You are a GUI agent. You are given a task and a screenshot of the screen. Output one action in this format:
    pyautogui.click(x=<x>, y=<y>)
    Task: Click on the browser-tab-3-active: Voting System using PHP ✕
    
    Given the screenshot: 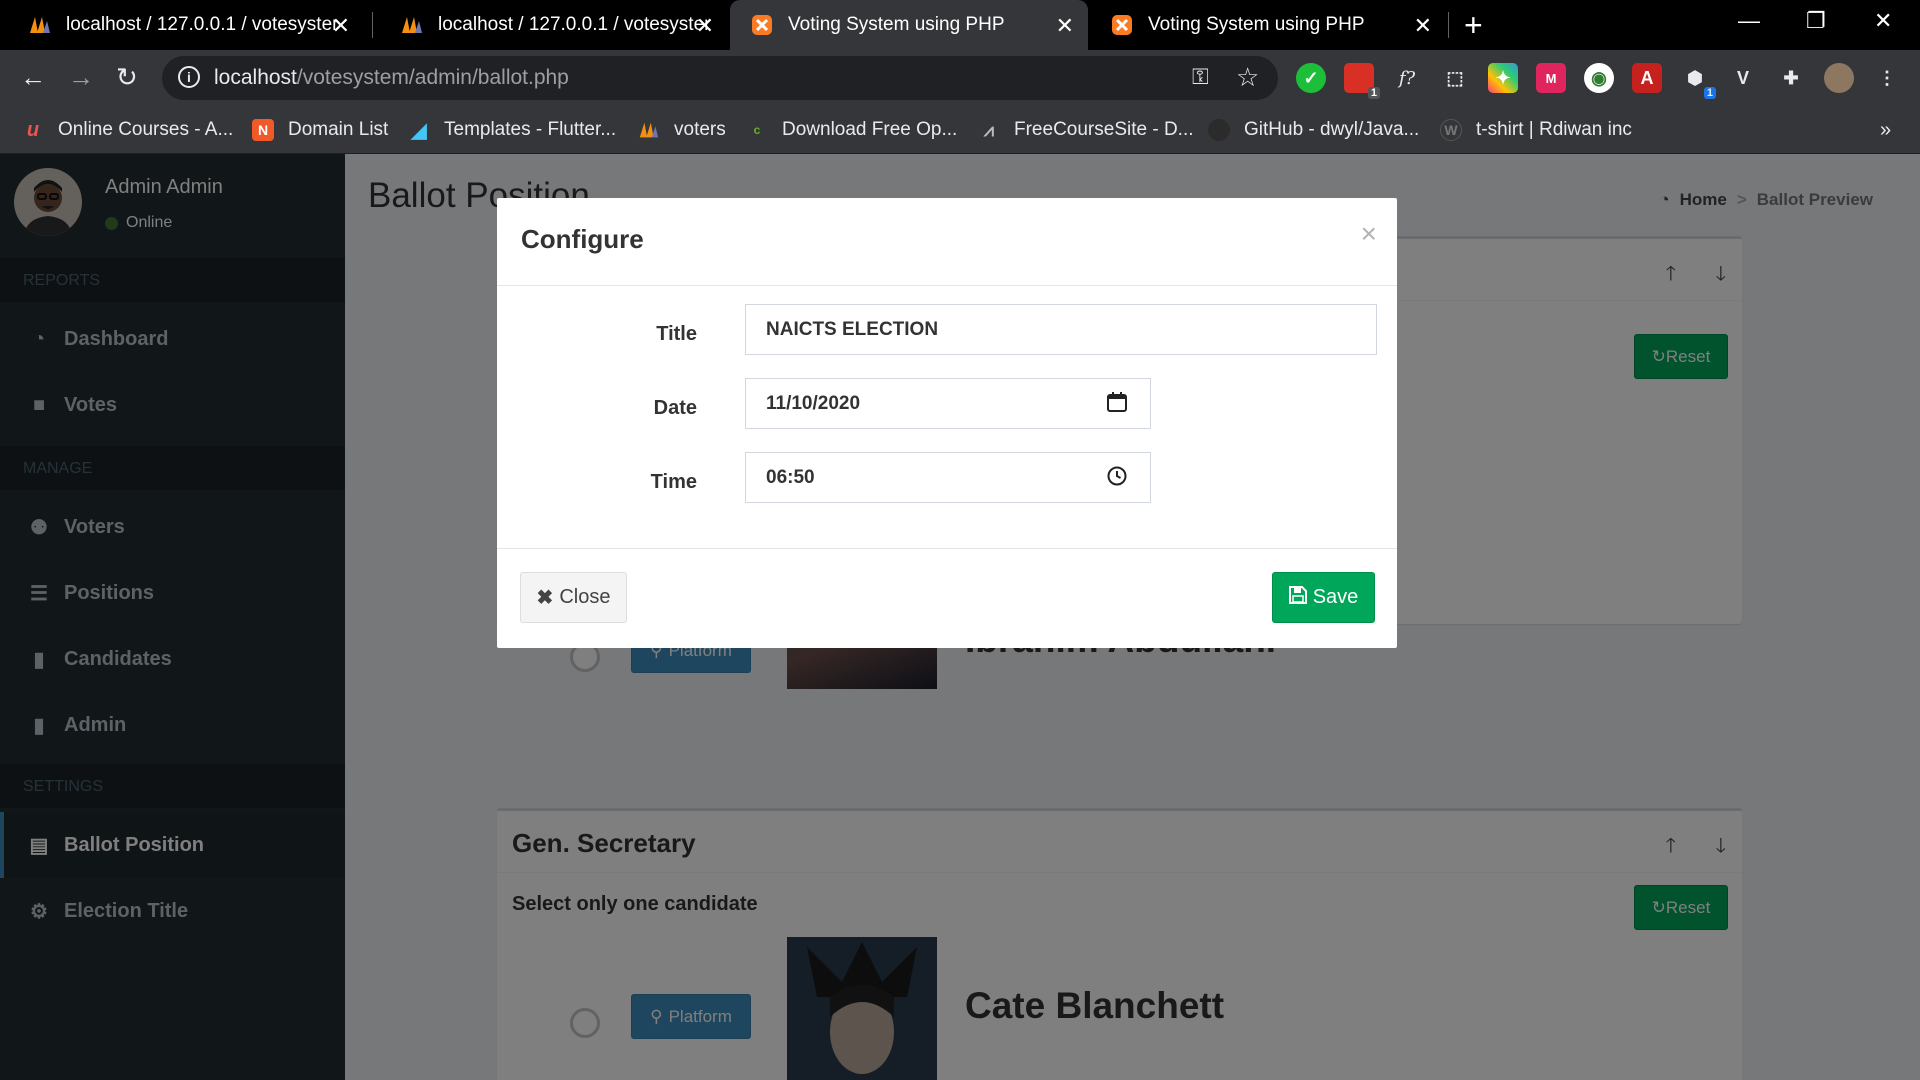 What is the action you would take?
    pyautogui.click(x=909, y=25)
    